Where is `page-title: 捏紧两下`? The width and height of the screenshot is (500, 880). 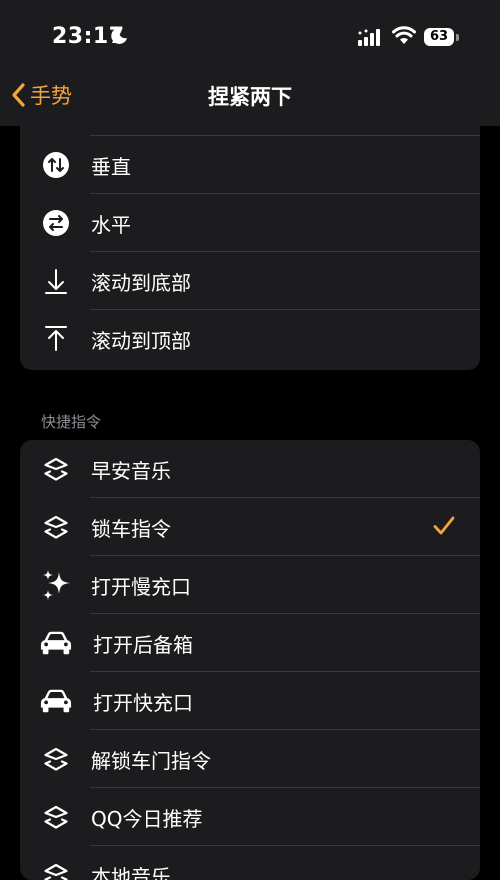 page-title: 捏紧两下 is located at coordinates (250, 96).